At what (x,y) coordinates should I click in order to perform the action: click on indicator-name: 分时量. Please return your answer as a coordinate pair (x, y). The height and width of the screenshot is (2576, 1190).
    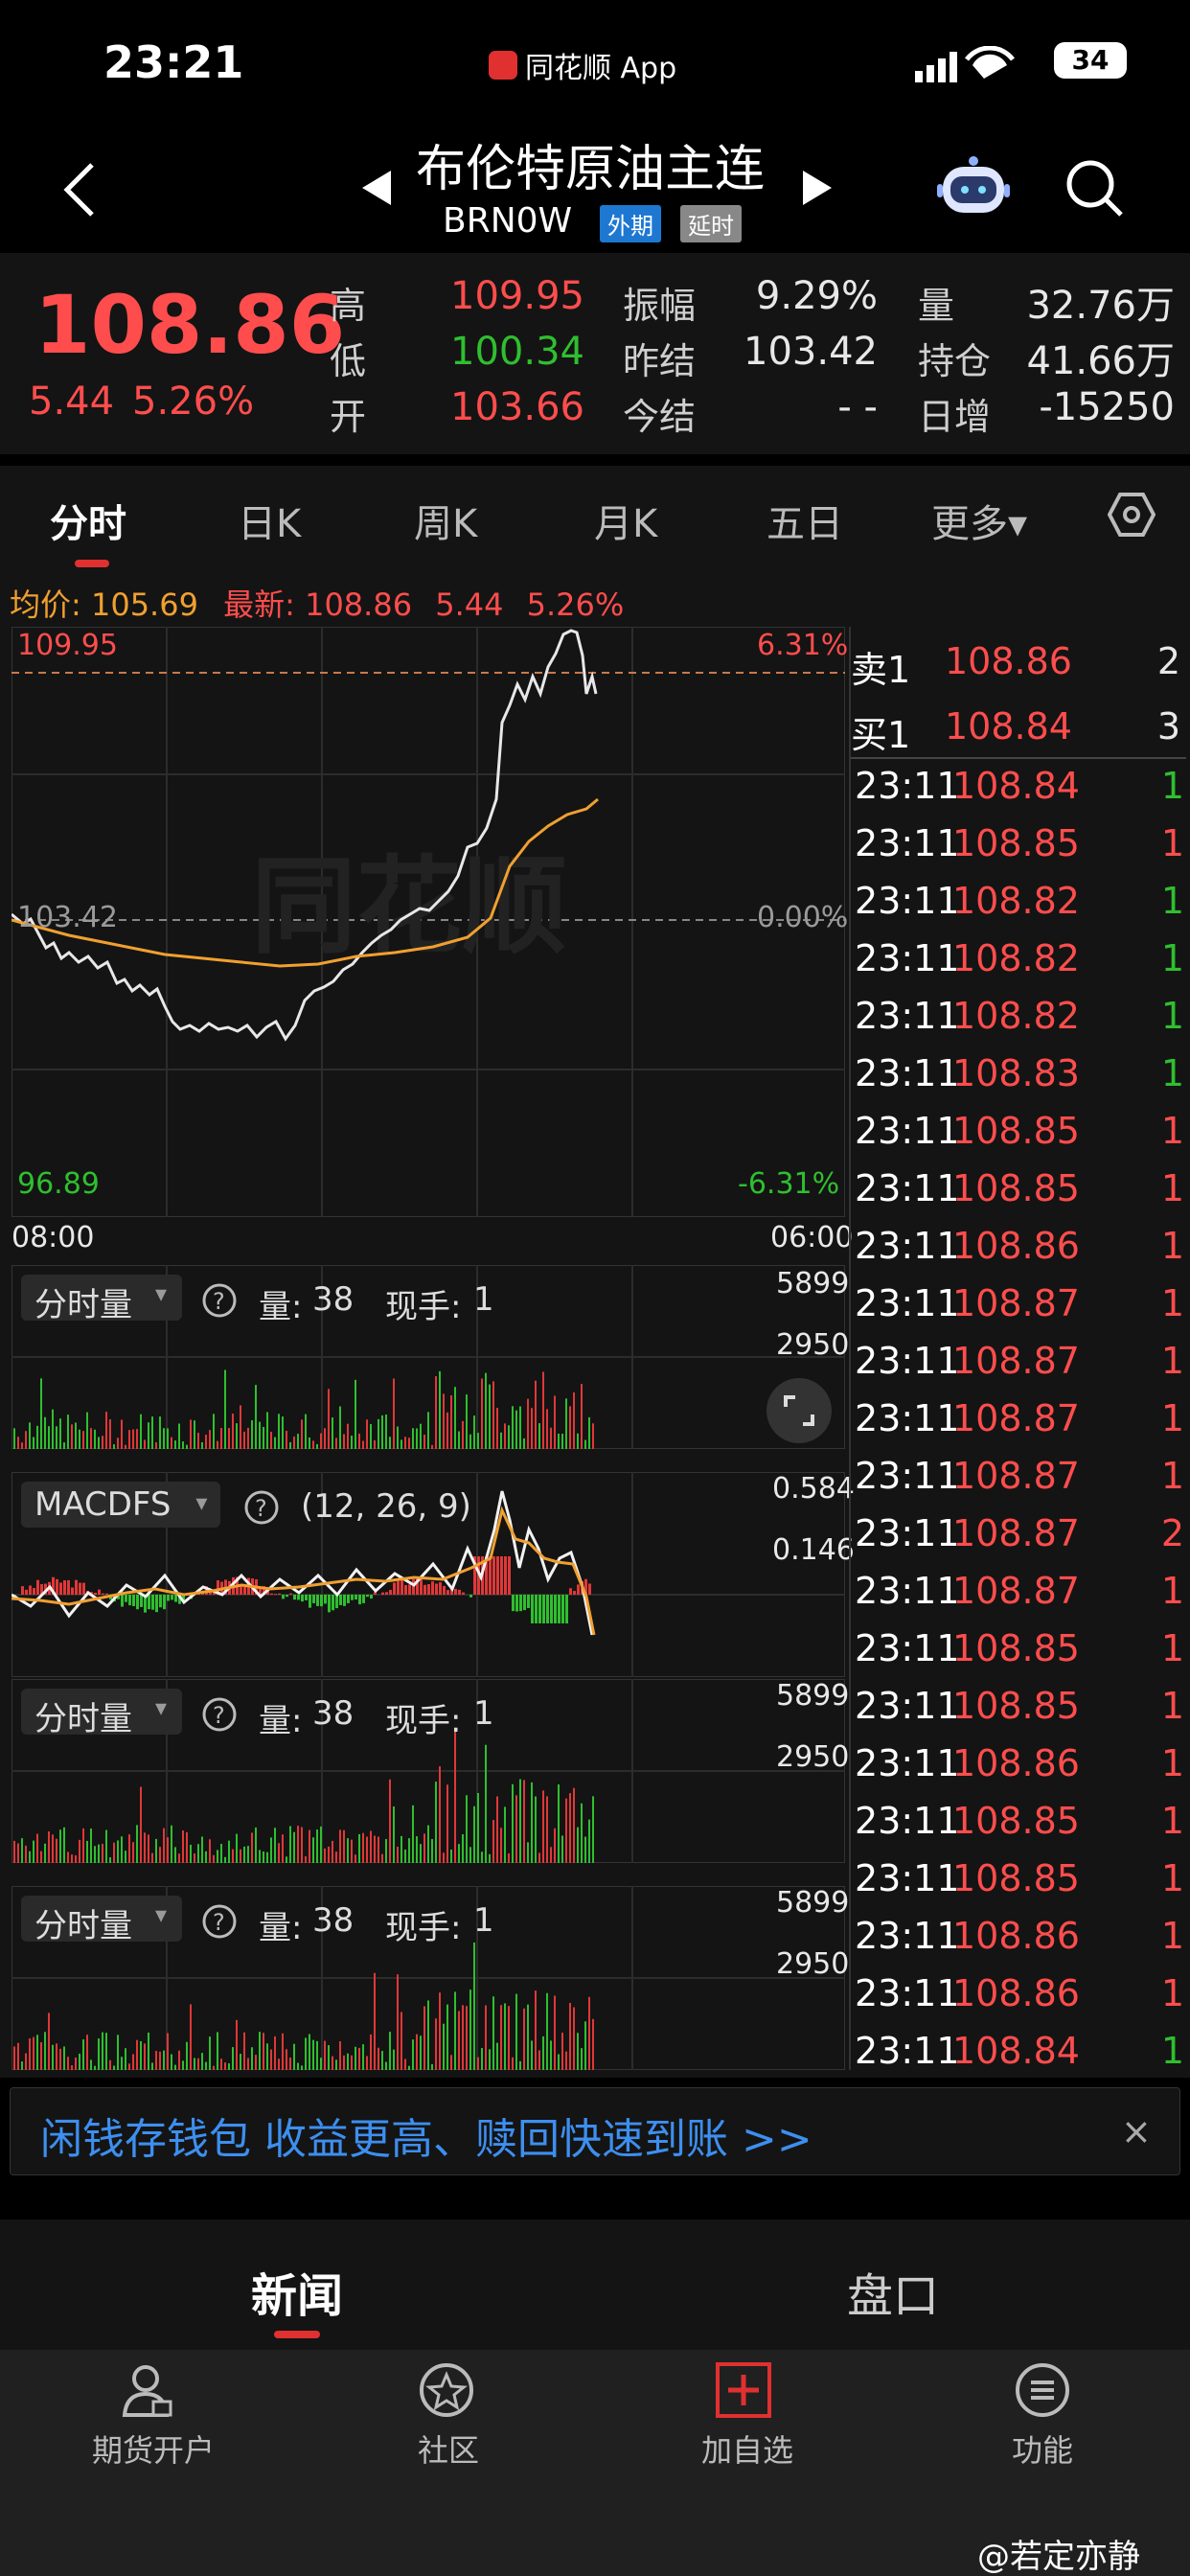
    Looking at the image, I should click on (83, 1719).